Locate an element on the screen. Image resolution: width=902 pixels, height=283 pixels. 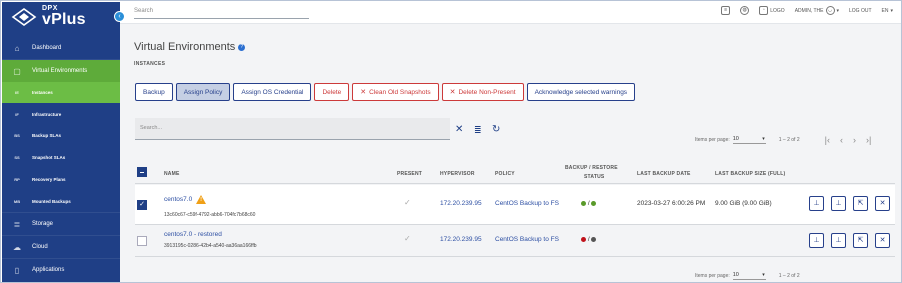
column-header-present: PRESENT is located at coordinates (409, 174).